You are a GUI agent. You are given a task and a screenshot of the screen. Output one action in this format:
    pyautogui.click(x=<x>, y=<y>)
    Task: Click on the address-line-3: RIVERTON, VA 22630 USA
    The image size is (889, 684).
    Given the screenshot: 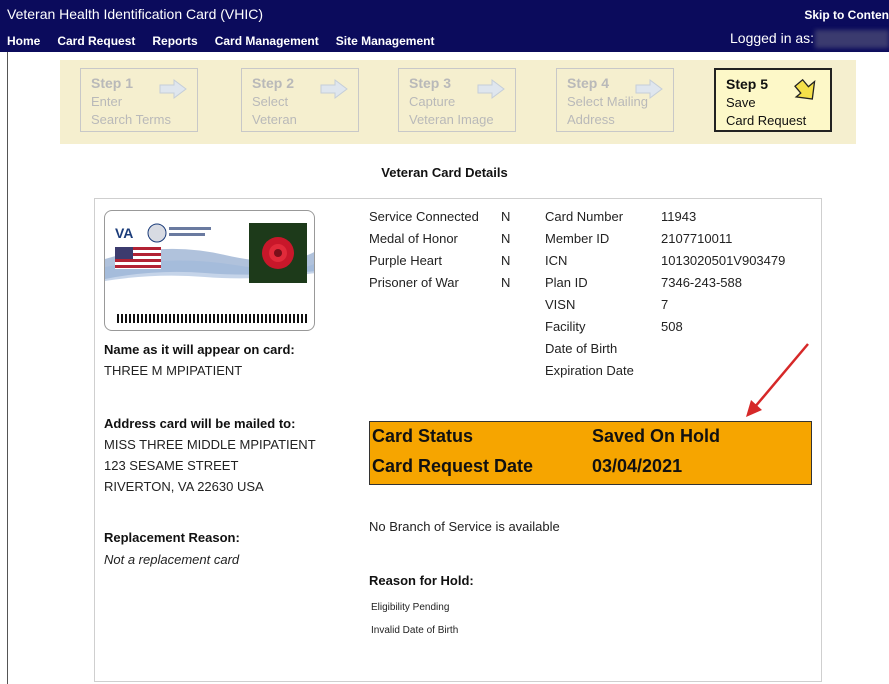 What is the action you would take?
    pyautogui.click(x=184, y=486)
    